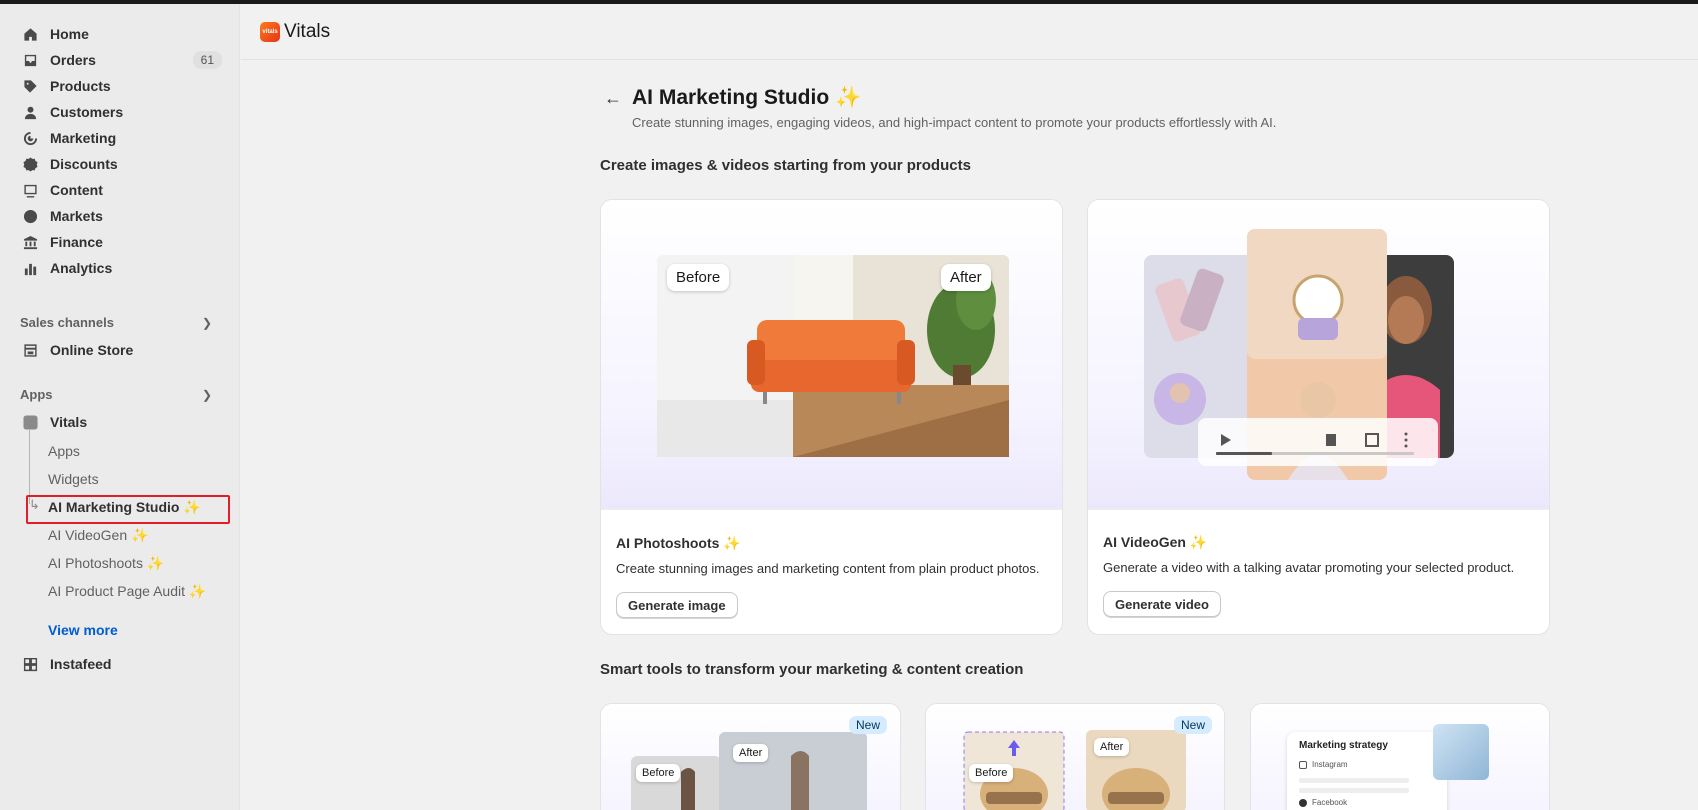 This screenshot has width=1698, height=810. Describe the element at coordinates (36, 394) in the screenshot. I see `apps-label: Apps` at that location.